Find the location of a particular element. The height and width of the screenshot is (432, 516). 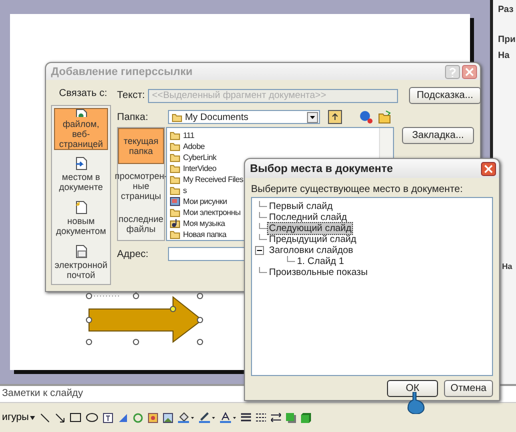

prompt-text: Выберите существующее место в документе: is located at coordinates (357, 189).